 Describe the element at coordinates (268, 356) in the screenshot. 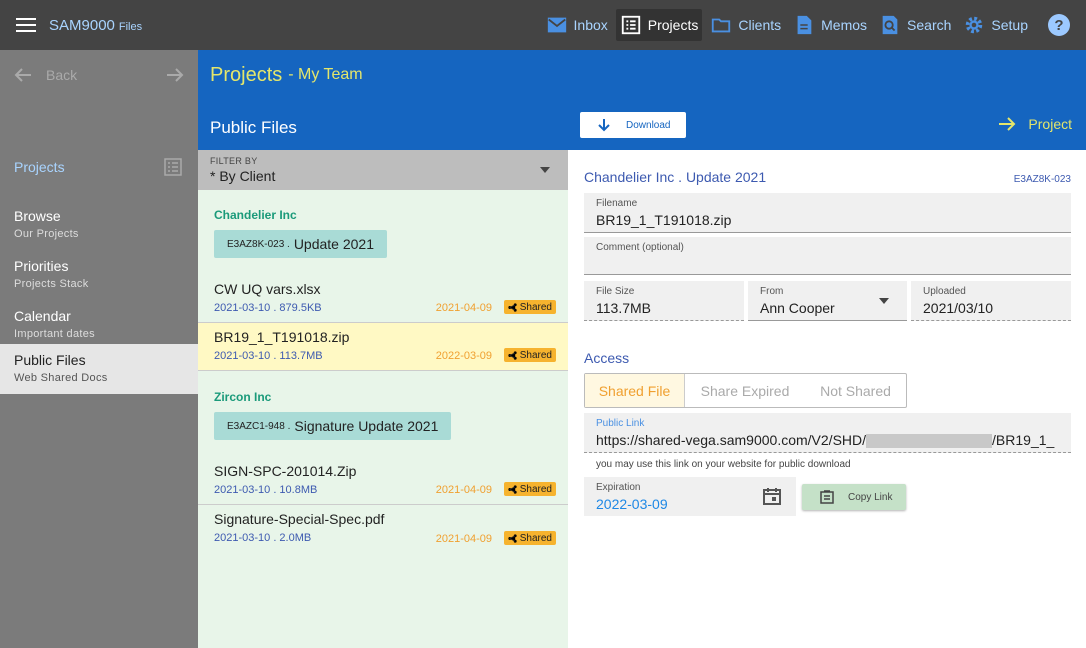

I see `file-meta: 2021-03-10 . 113.7MB` at that location.